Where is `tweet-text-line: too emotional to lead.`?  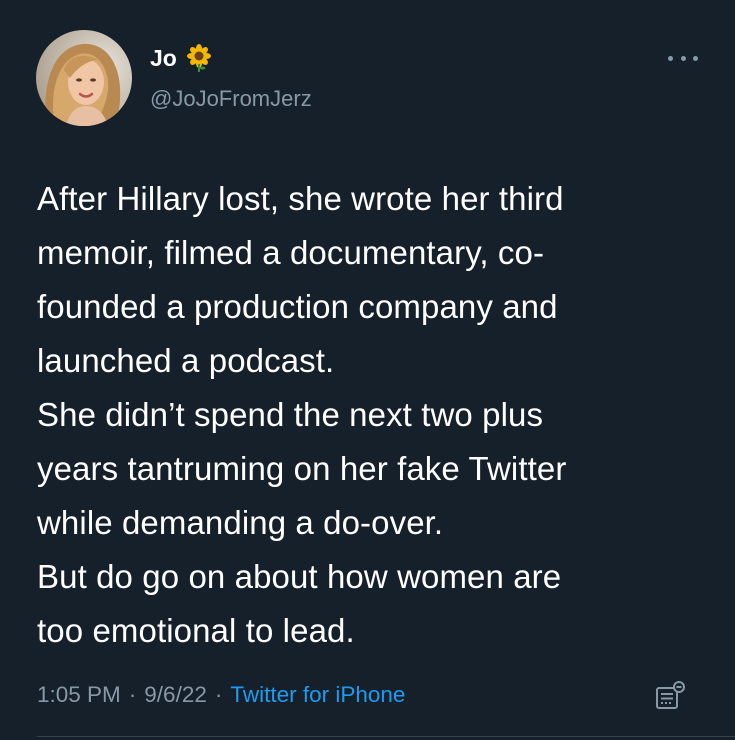
tweet-text-line: too emotional to lead. is located at coordinates (196, 630).